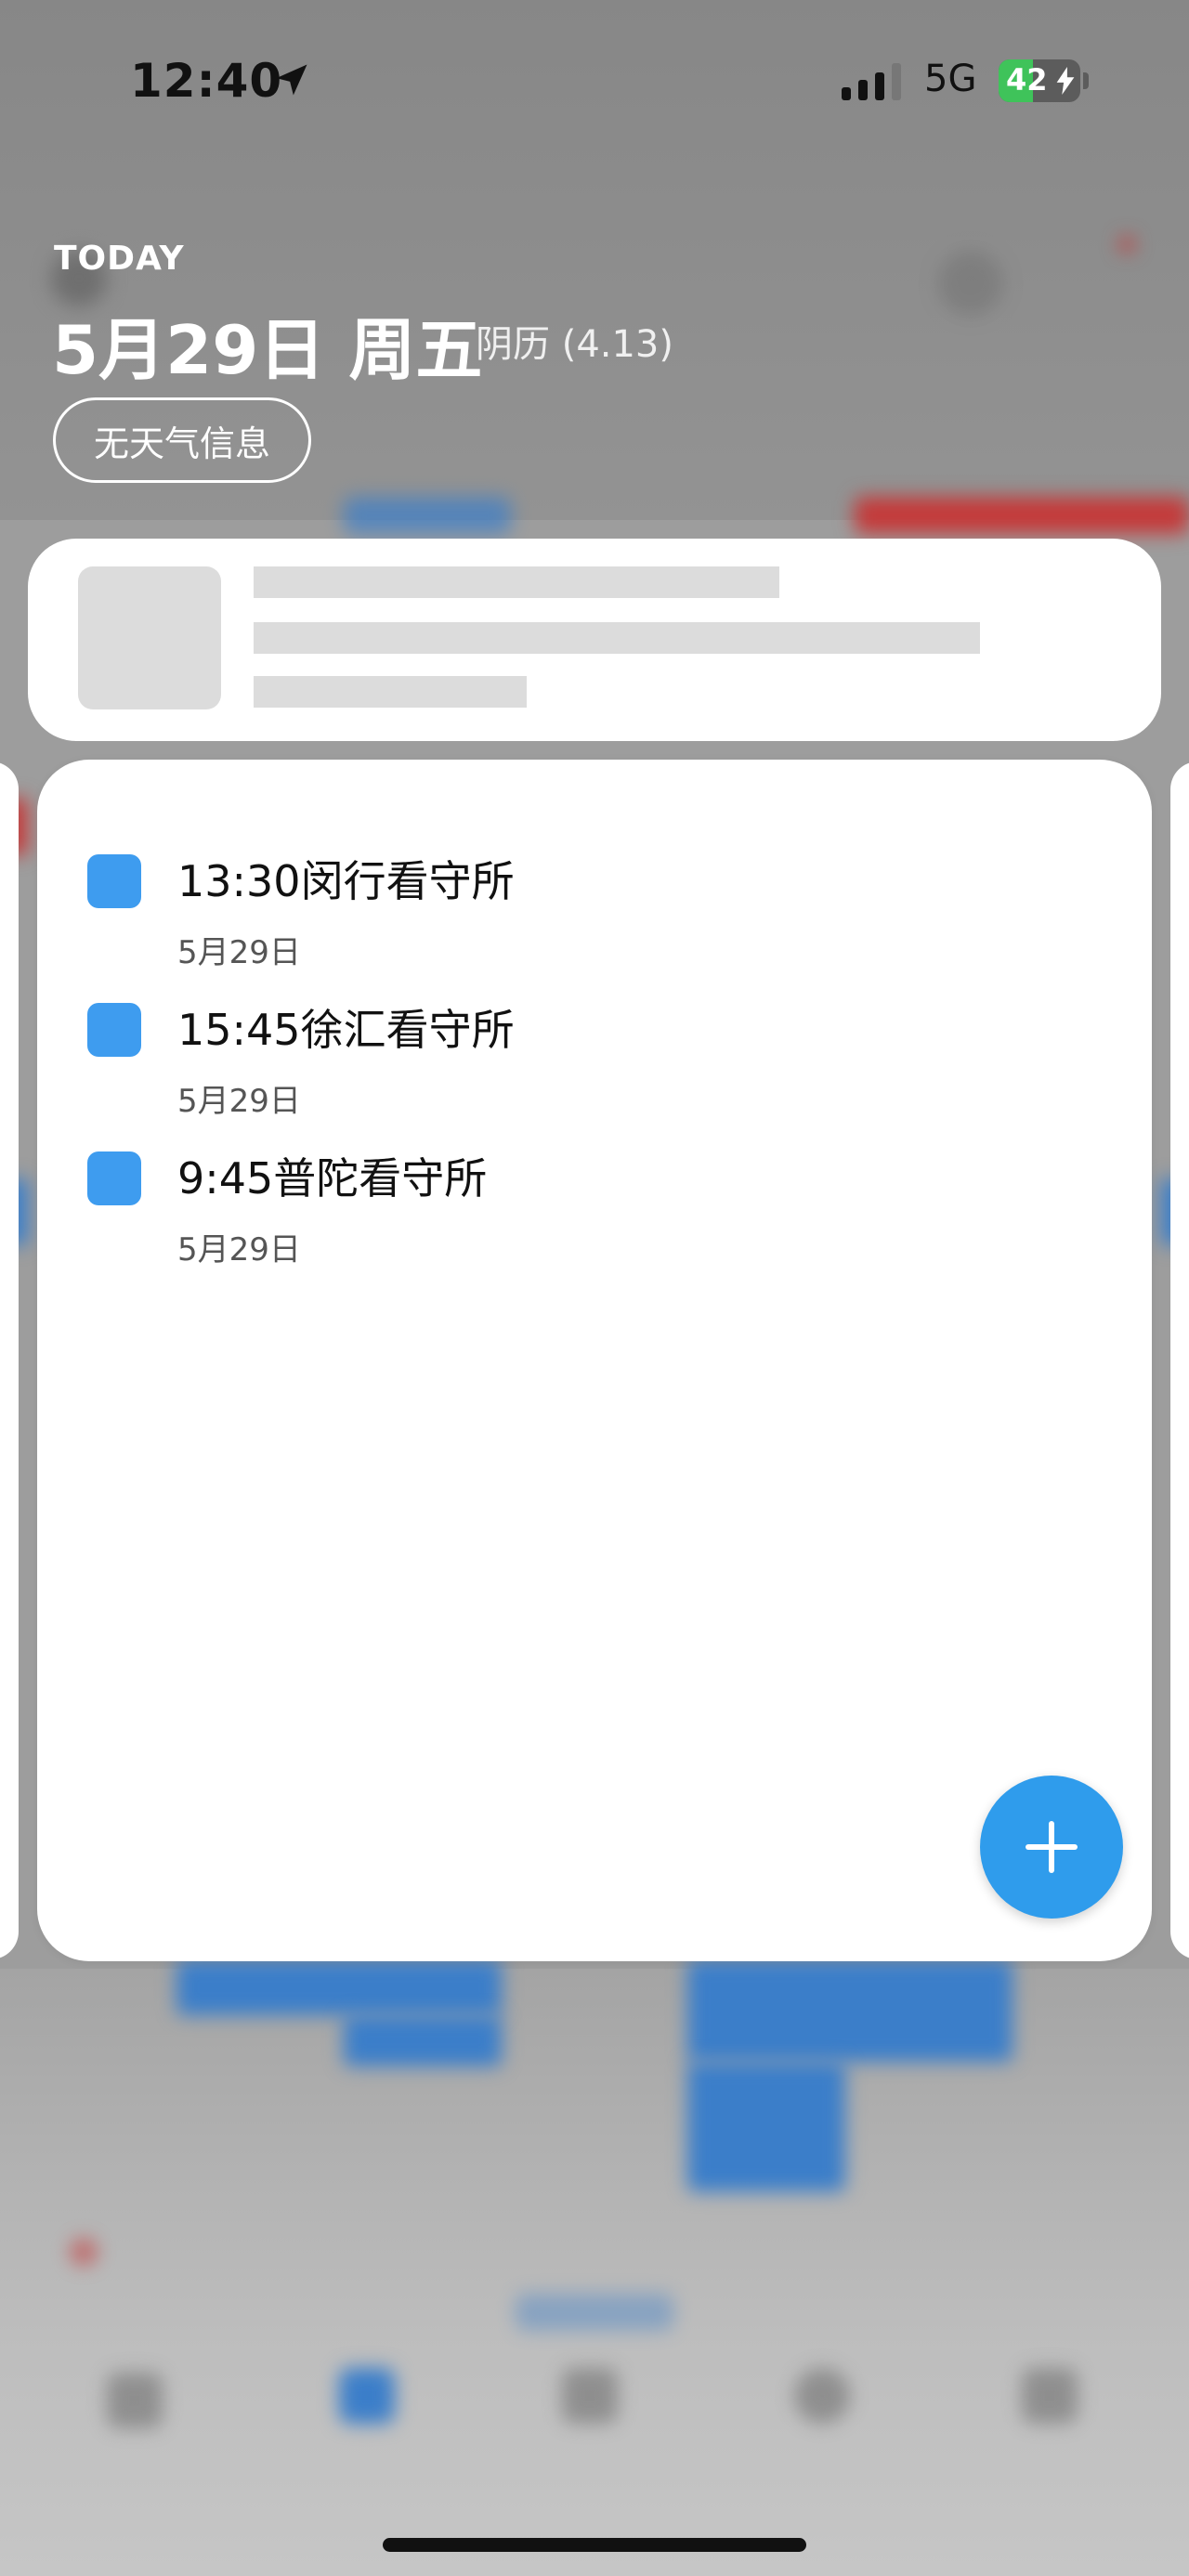  What do you see at coordinates (1086, 81) in the screenshot?
I see `battery-cap` at bounding box center [1086, 81].